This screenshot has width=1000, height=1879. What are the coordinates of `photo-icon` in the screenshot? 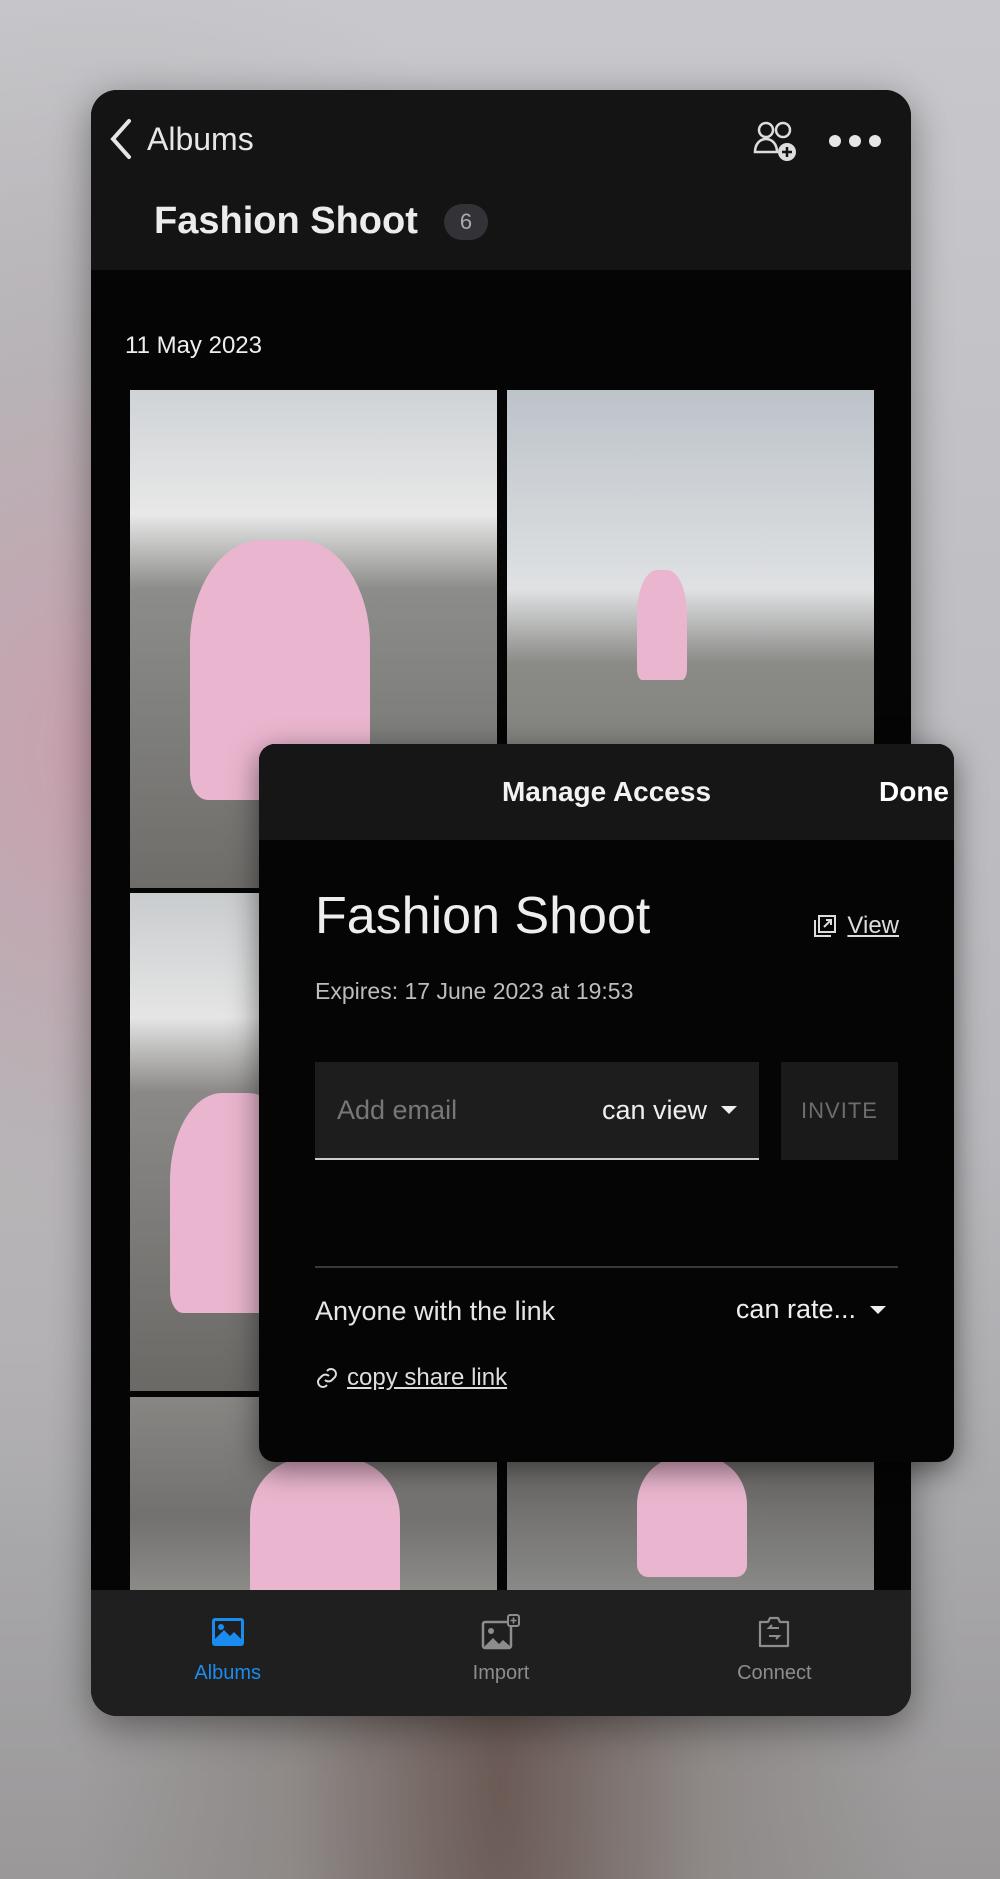 It's located at (227, 1632).